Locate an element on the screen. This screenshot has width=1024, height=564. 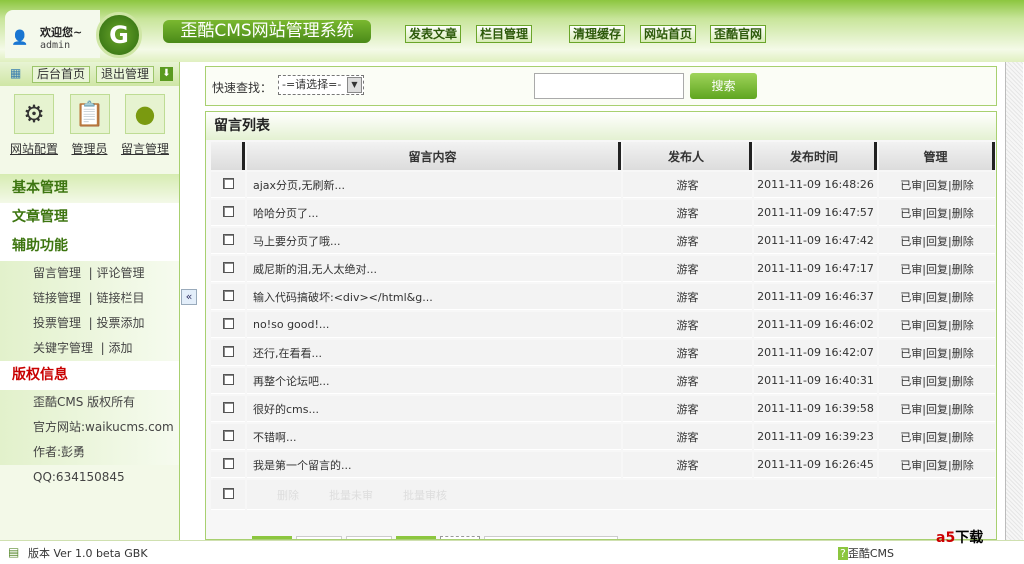
shortcut-site-config: ⚙ 网站配置 is located at coordinates (34, 134).